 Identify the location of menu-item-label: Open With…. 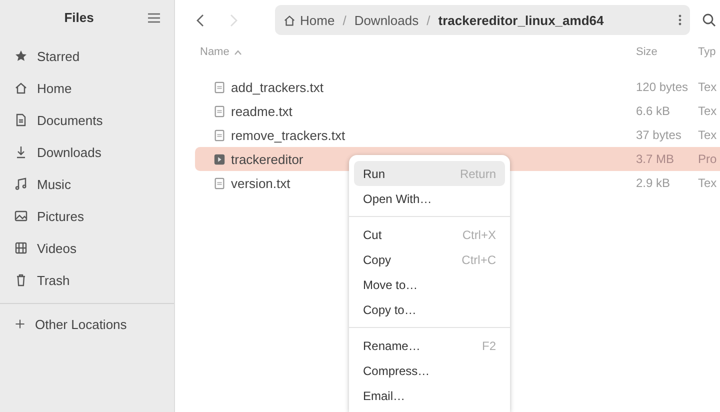
(397, 199).